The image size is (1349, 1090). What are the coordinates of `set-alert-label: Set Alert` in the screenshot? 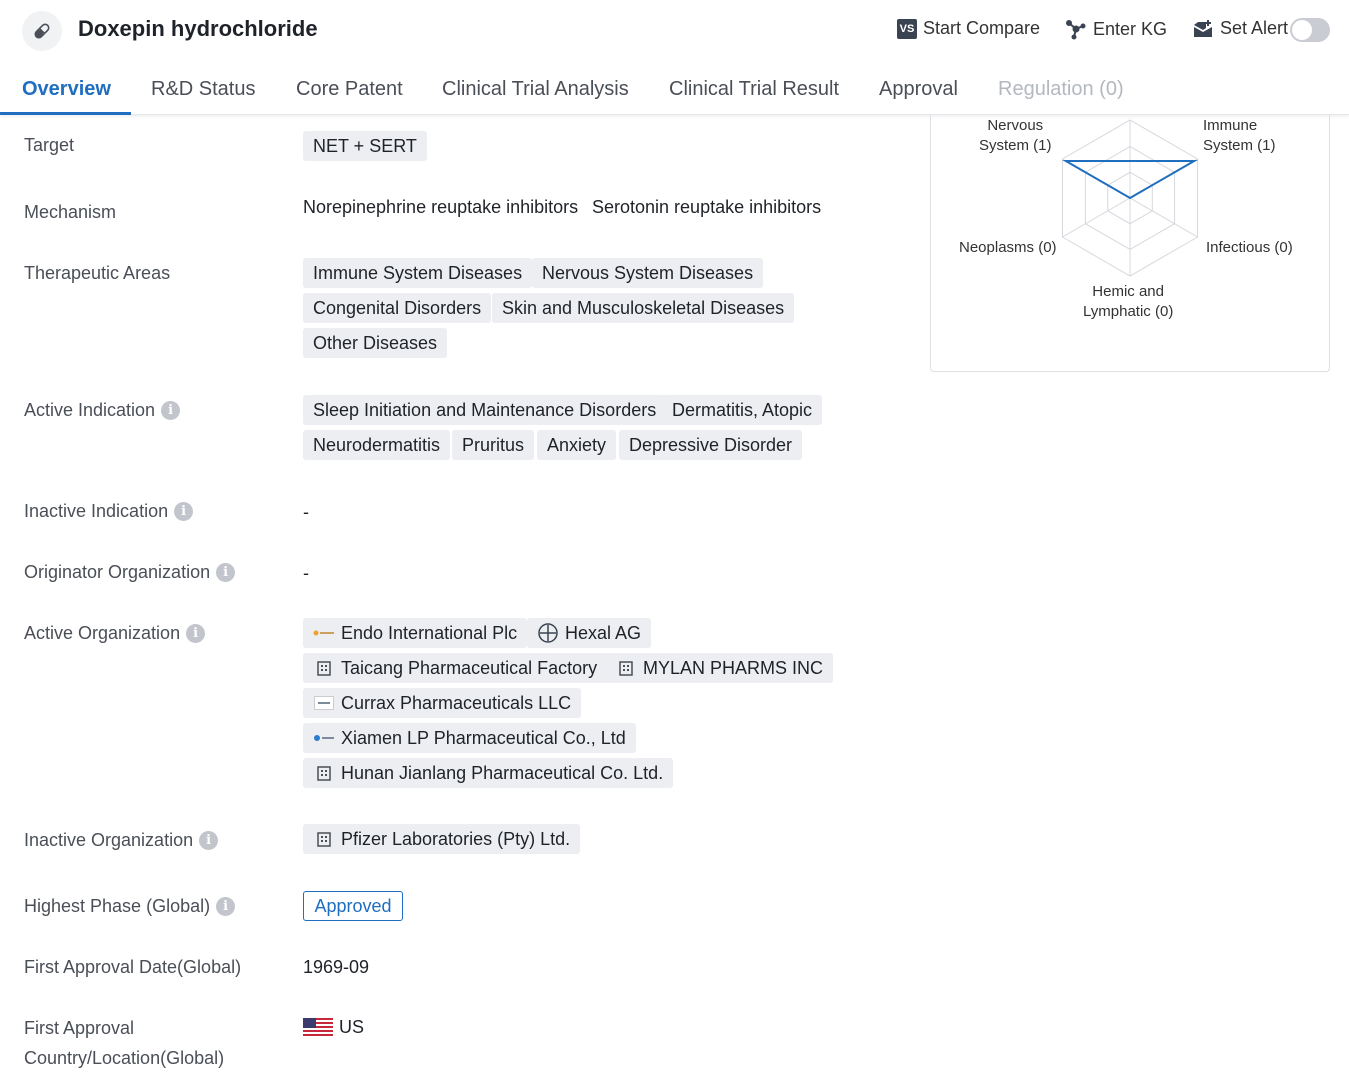 It's located at (1254, 28).